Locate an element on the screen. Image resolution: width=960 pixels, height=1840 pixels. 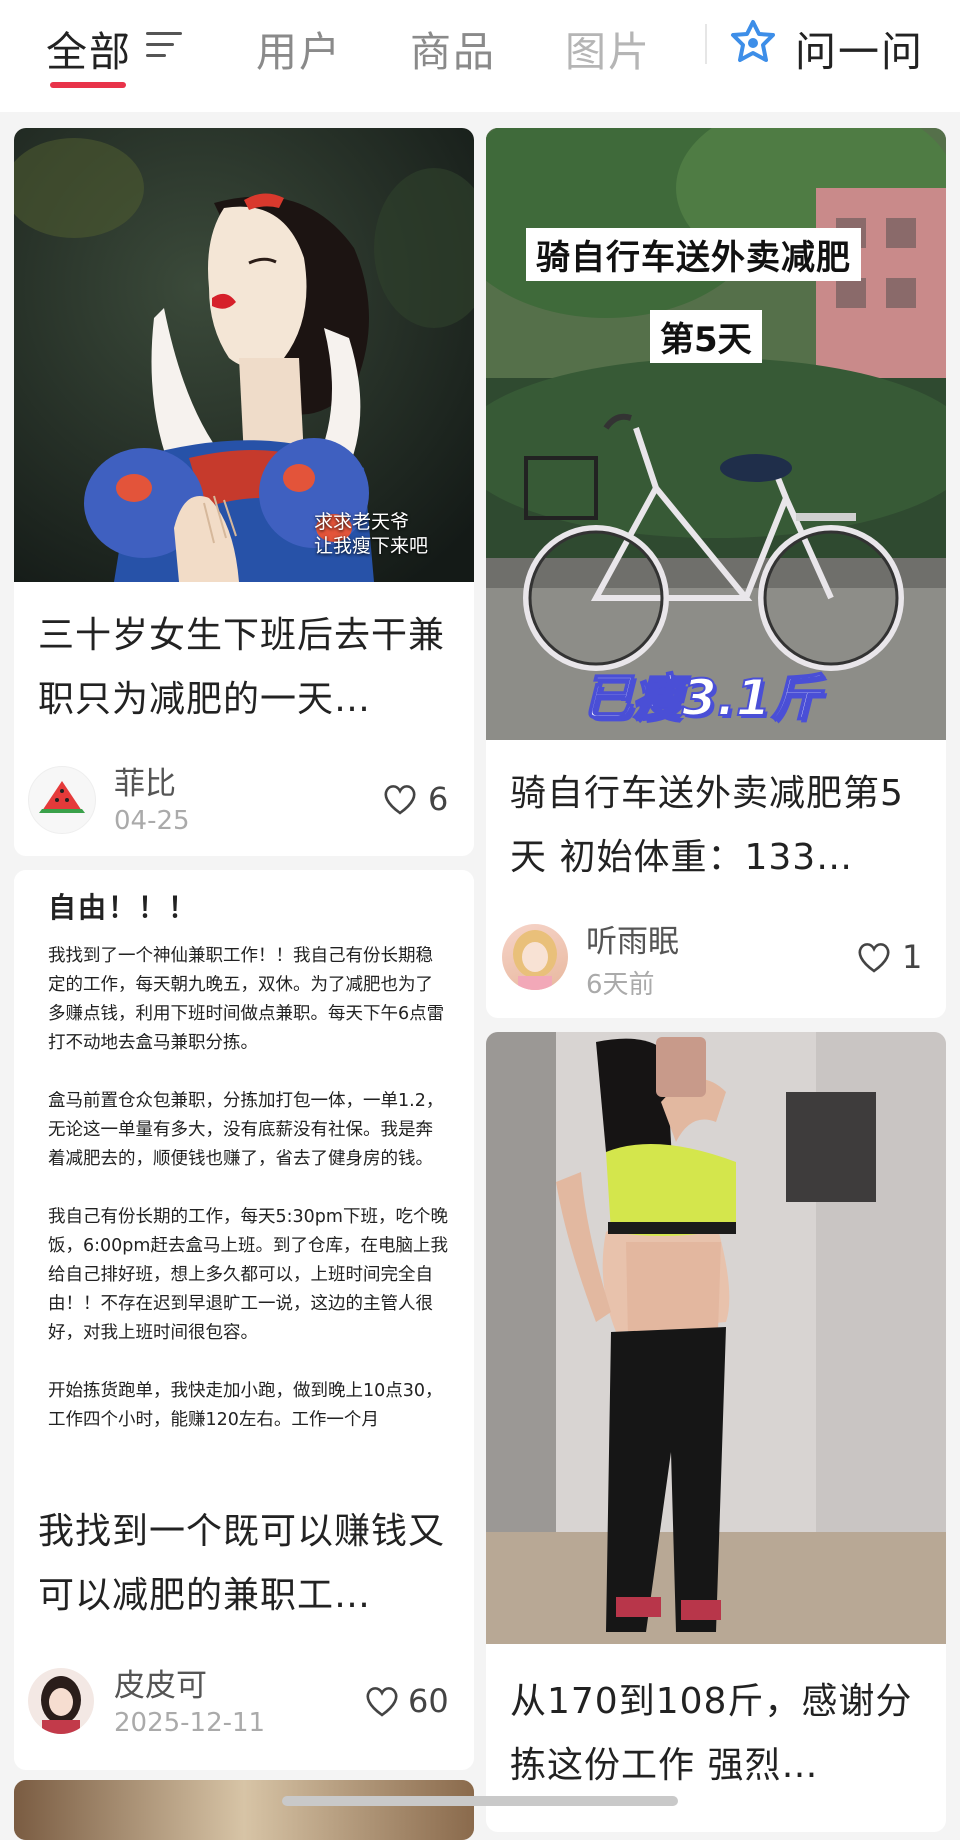
image-overlay-day: 第5天 is located at coordinates (706, 336).